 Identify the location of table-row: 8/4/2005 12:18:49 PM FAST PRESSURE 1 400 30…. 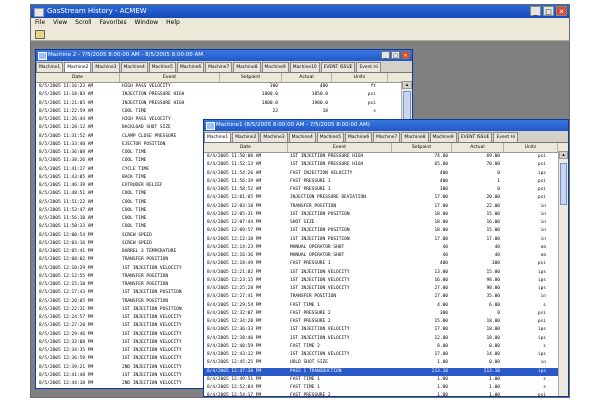
(386, 264).